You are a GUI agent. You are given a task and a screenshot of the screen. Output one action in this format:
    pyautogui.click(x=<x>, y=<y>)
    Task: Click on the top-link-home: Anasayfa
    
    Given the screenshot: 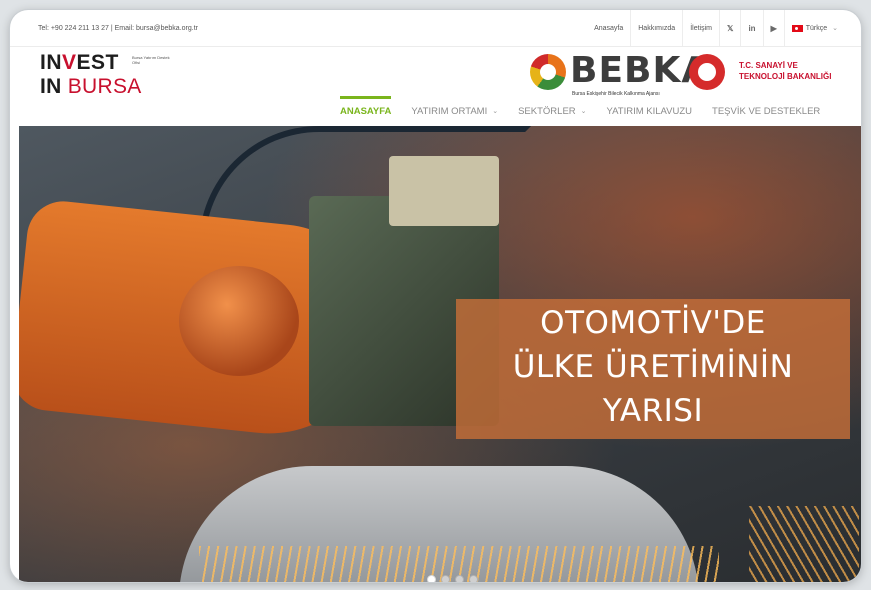 What is the action you would take?
    pyautogui.click(x=608, y=28)
    